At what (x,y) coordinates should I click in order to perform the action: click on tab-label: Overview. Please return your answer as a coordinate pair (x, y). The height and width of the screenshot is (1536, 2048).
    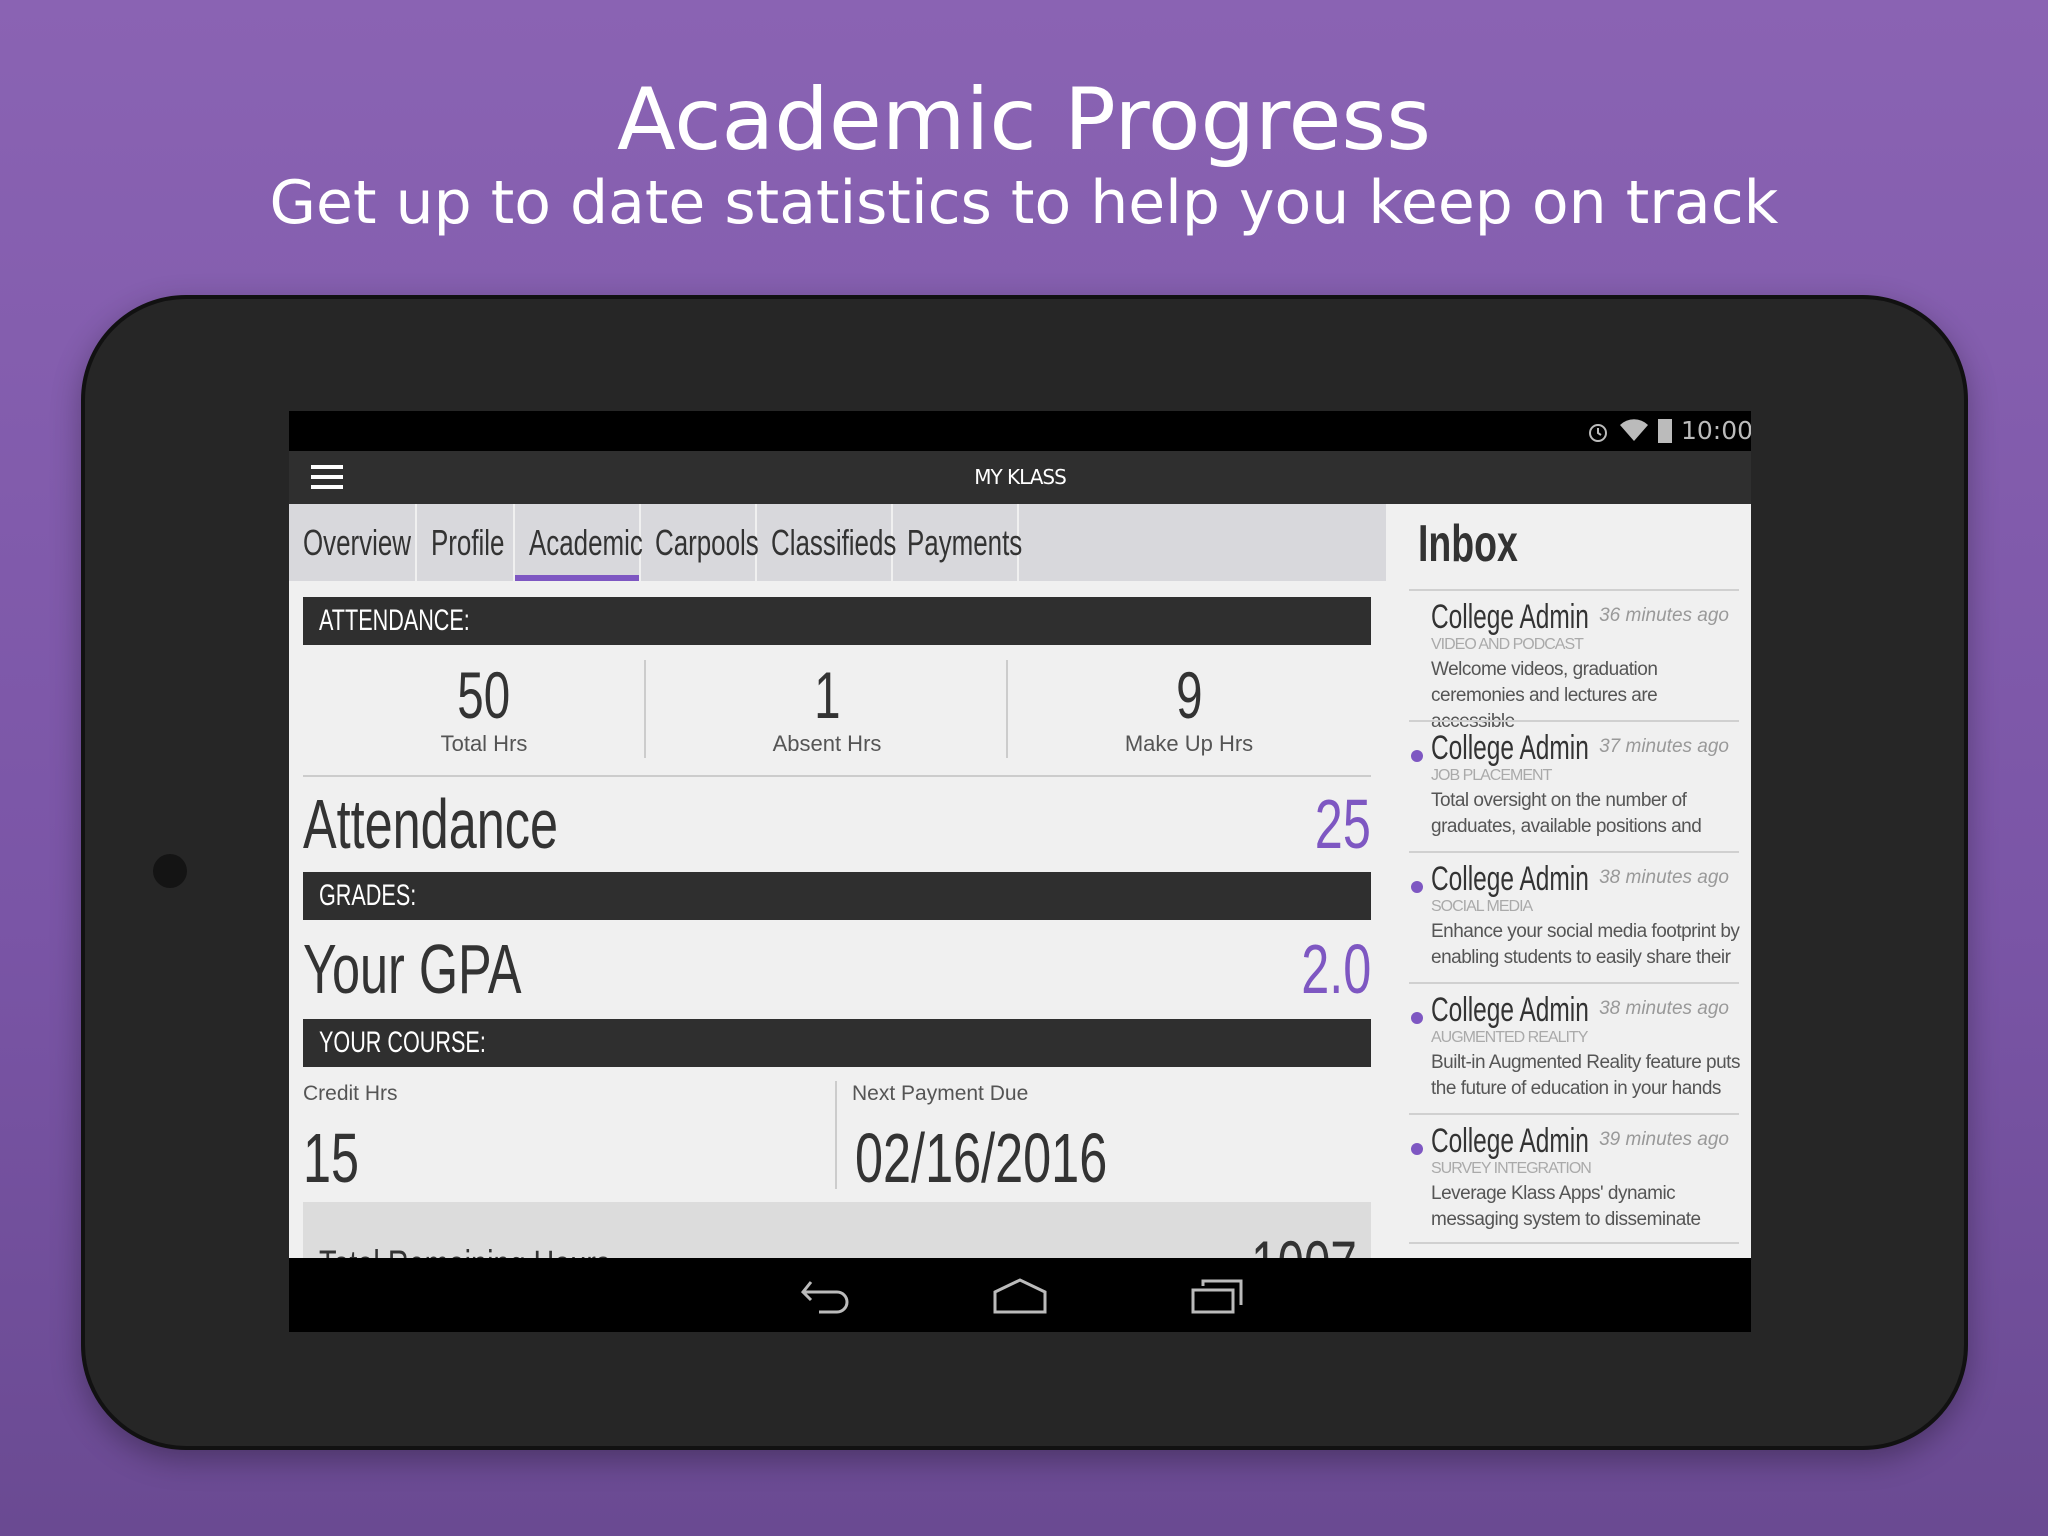
    Looking at the image, I should click on (357, 542).